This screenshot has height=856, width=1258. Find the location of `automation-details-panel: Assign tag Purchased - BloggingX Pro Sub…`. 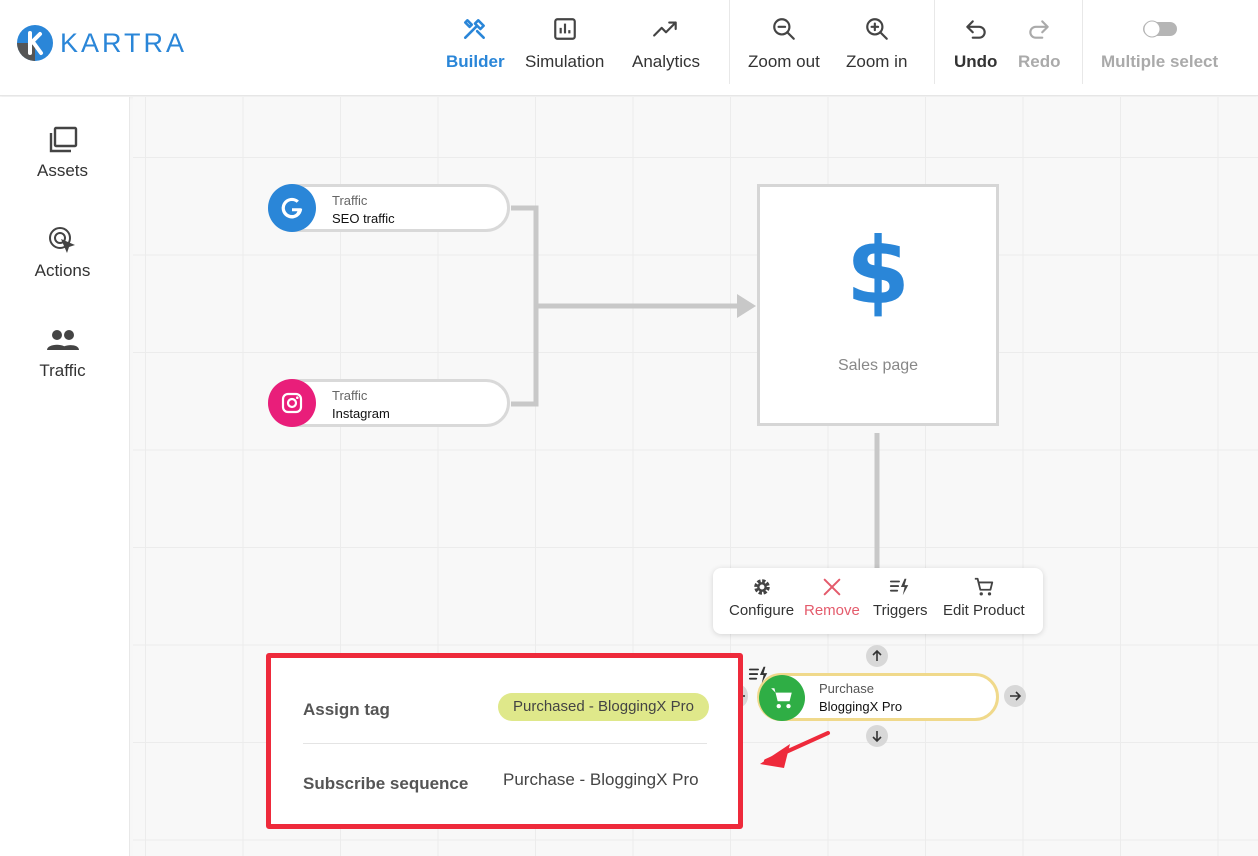

automation-details-panel: Assign tag Purchased - BloggingX Pro Sub… is located at coordinates (504, 741).